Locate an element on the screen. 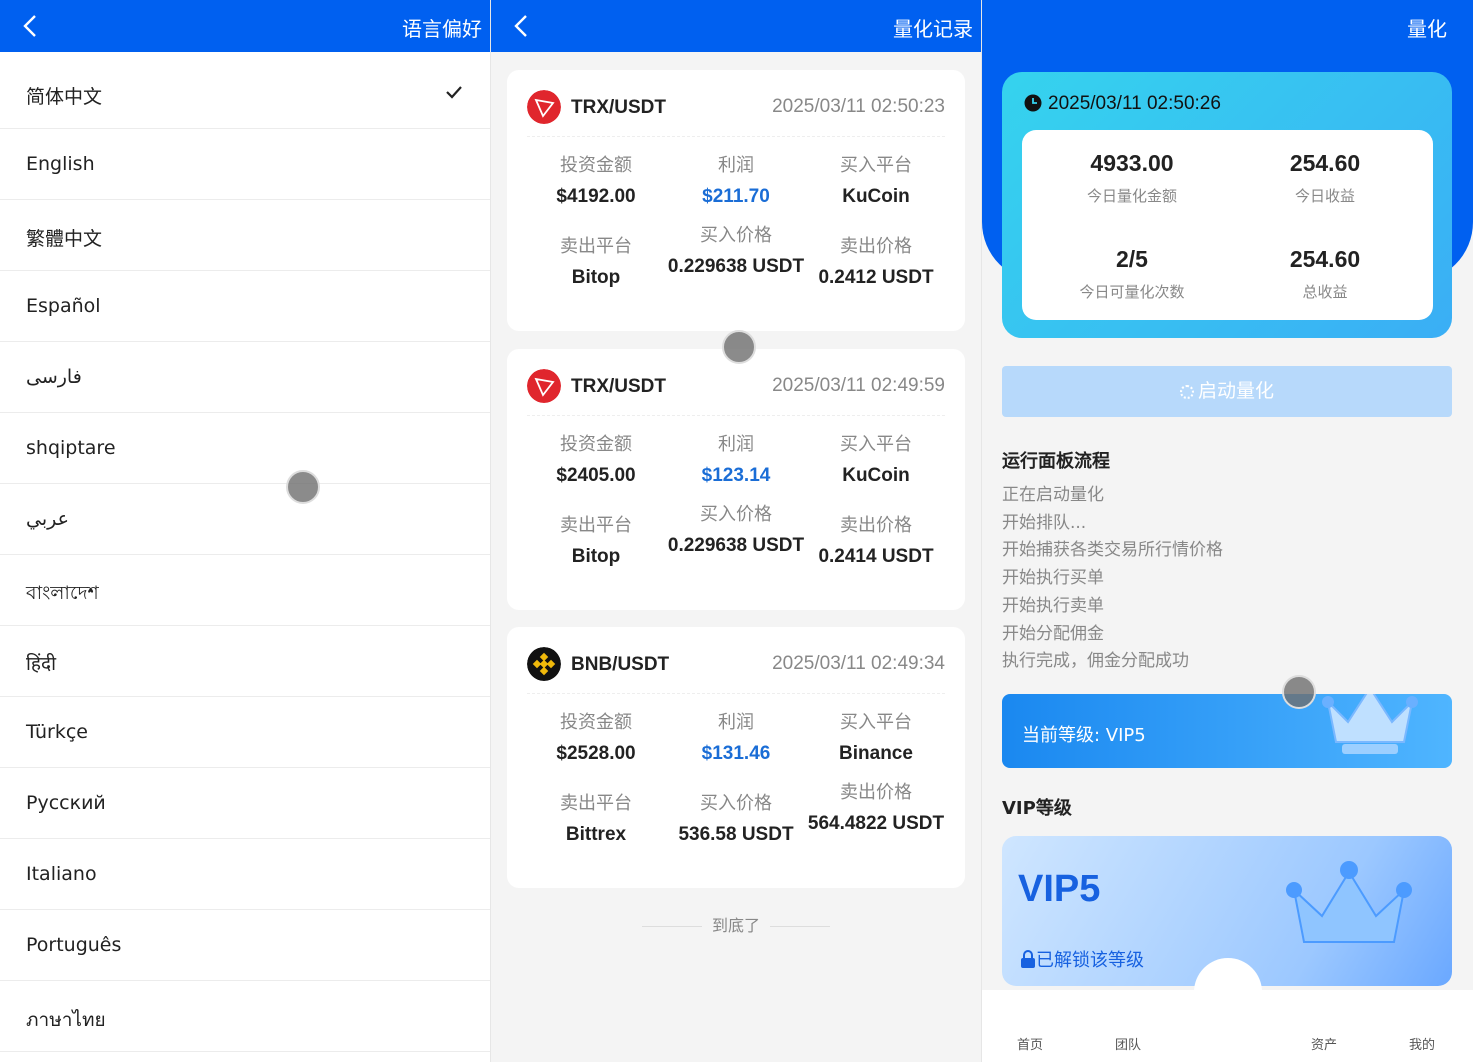 This screenshot has width=1473, height=1062. language-label: فارسی is located at coordinates (54, 377).